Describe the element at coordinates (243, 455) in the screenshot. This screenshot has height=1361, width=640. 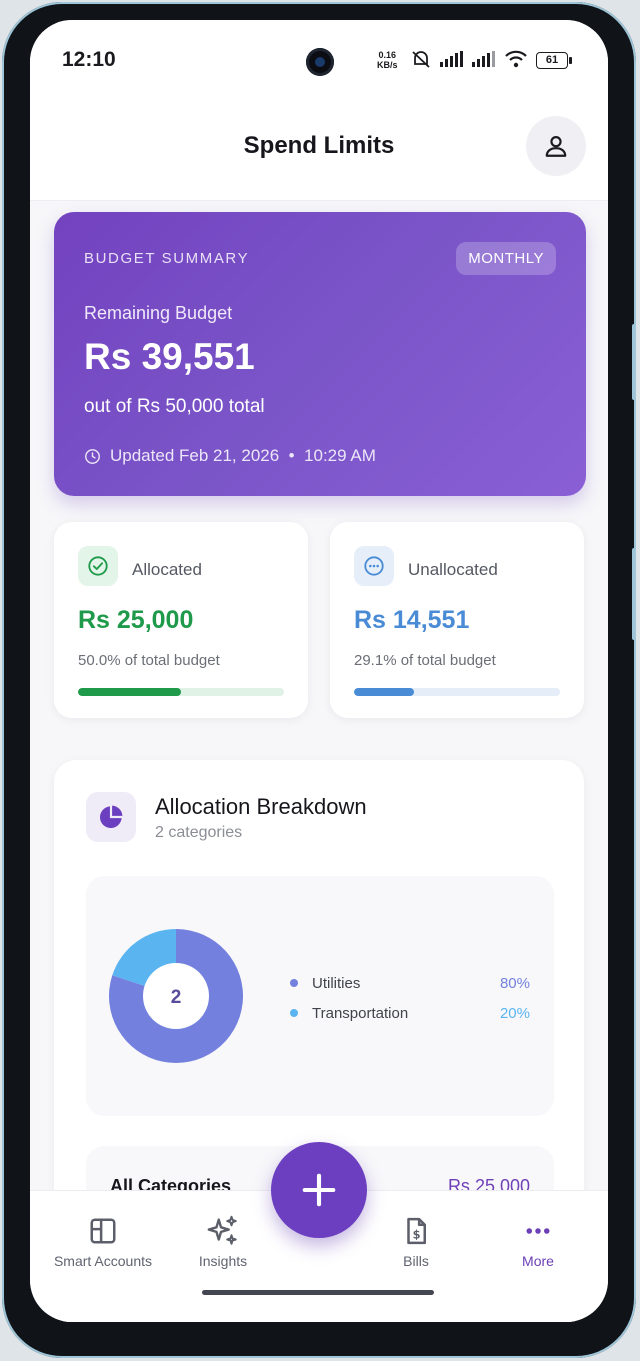
I see `updated-text: Updated Feb 21, 2026 • 10:29 AM` at that location.